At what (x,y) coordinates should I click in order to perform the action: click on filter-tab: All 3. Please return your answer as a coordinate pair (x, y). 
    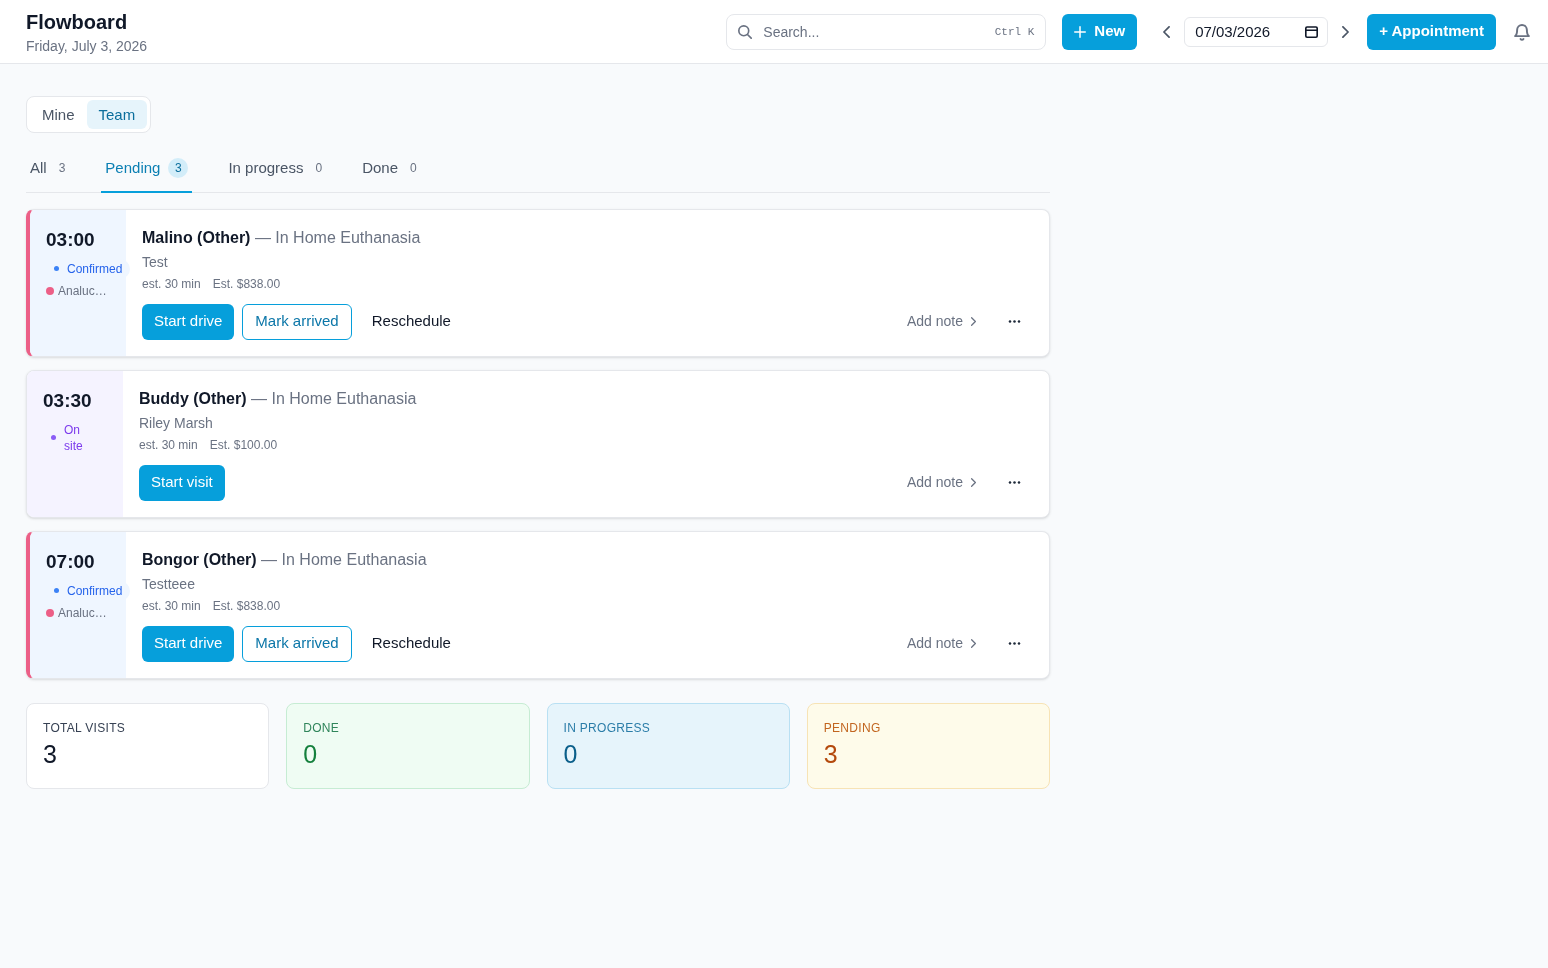
    Looking at the image, I should click on (48, 170).